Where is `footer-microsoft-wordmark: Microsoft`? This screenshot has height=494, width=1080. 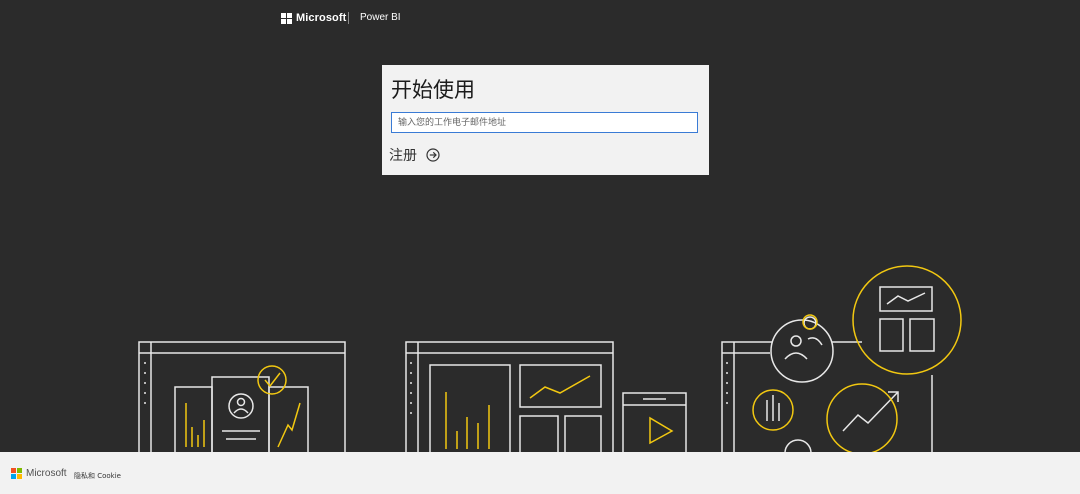 footer-microsoft-wordmark: Microsoft is located at coordinates (46, 473).